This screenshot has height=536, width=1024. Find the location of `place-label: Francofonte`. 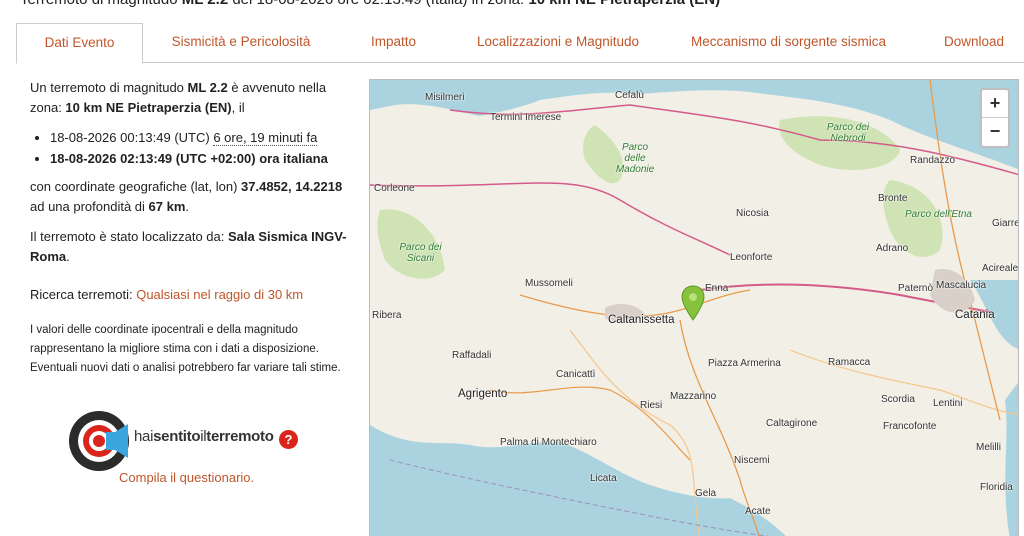

place-label: Francofonte is located at coordinates (910, 426).